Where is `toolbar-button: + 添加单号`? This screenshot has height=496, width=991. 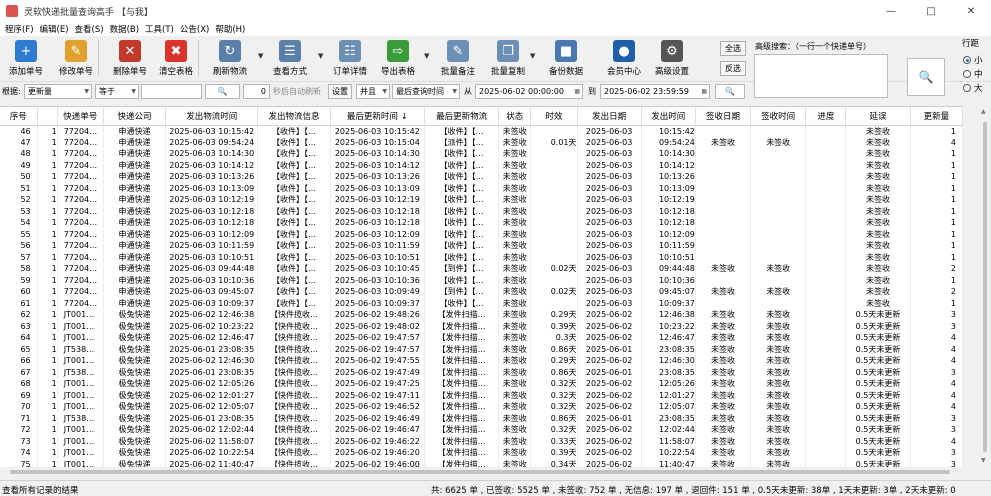 toolbar-button: + 添加单号 is located at coordinates (26, 58).